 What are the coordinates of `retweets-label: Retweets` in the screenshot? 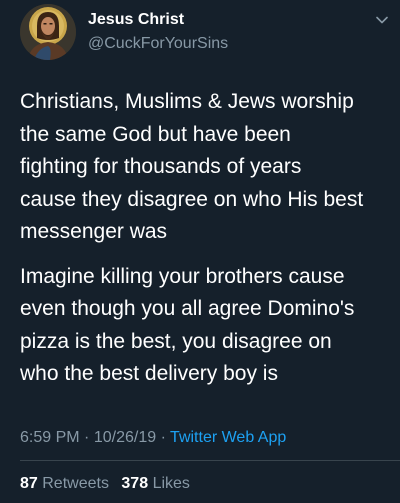 It's located at (75, 483).